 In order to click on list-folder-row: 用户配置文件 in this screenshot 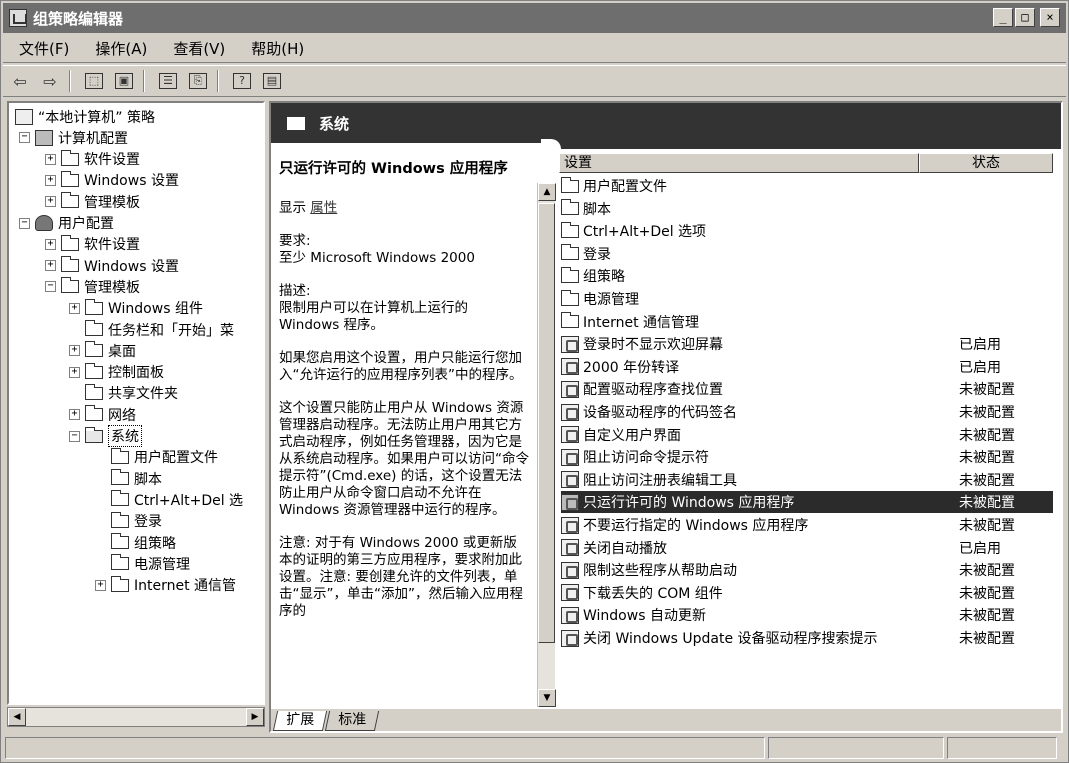, I will do `click(807, 186)`.